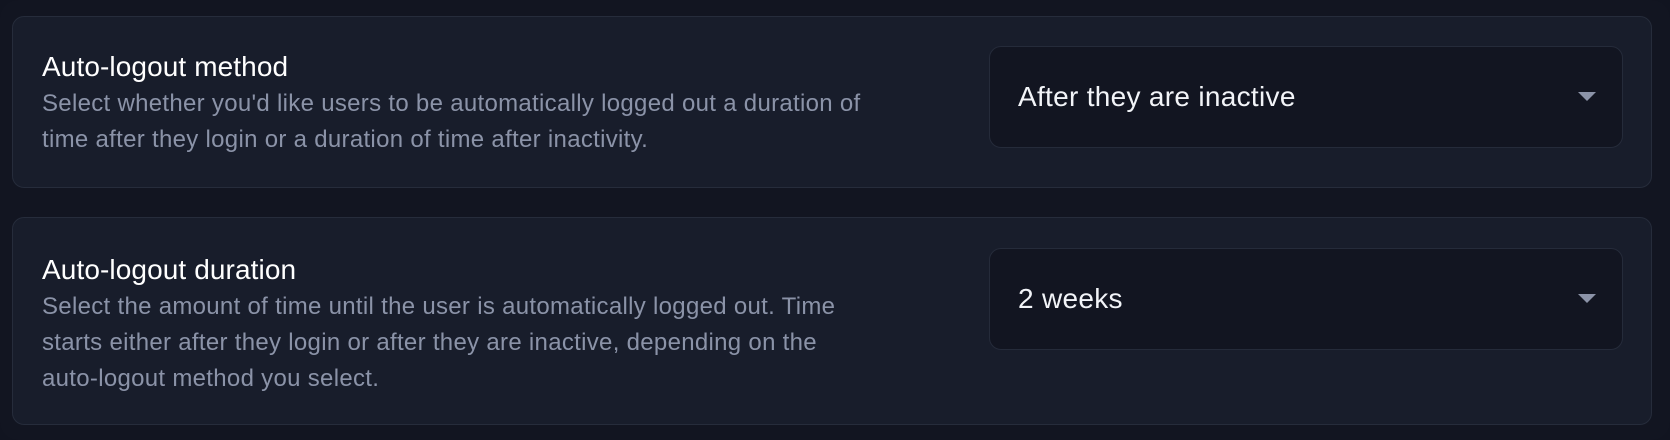 This screenshot has height=440, width=1670. I want to click on auto-logout-method-selected-value: After they are inactive, so click(1157, 96).